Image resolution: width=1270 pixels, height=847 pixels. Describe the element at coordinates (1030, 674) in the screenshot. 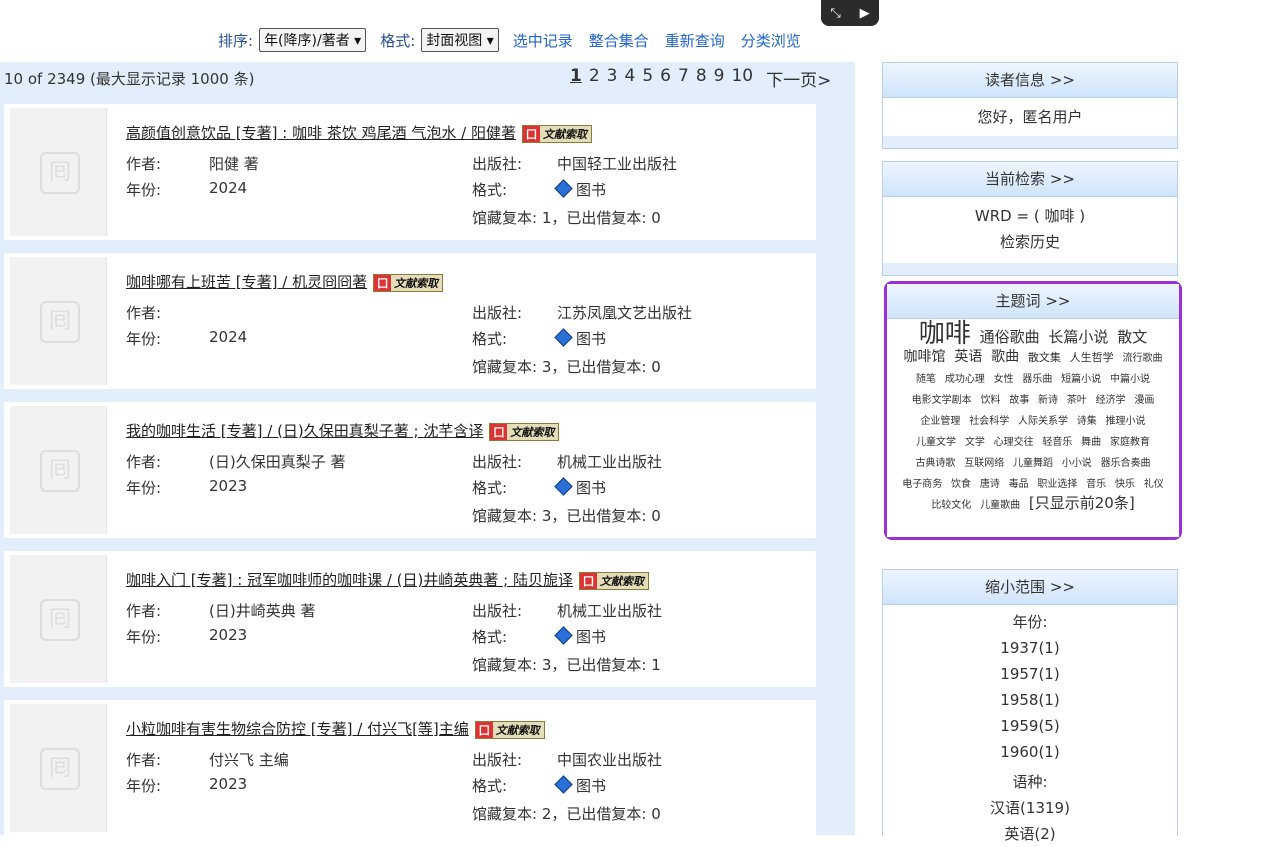

I see `year-facet-item: 1957(1)` at that location.